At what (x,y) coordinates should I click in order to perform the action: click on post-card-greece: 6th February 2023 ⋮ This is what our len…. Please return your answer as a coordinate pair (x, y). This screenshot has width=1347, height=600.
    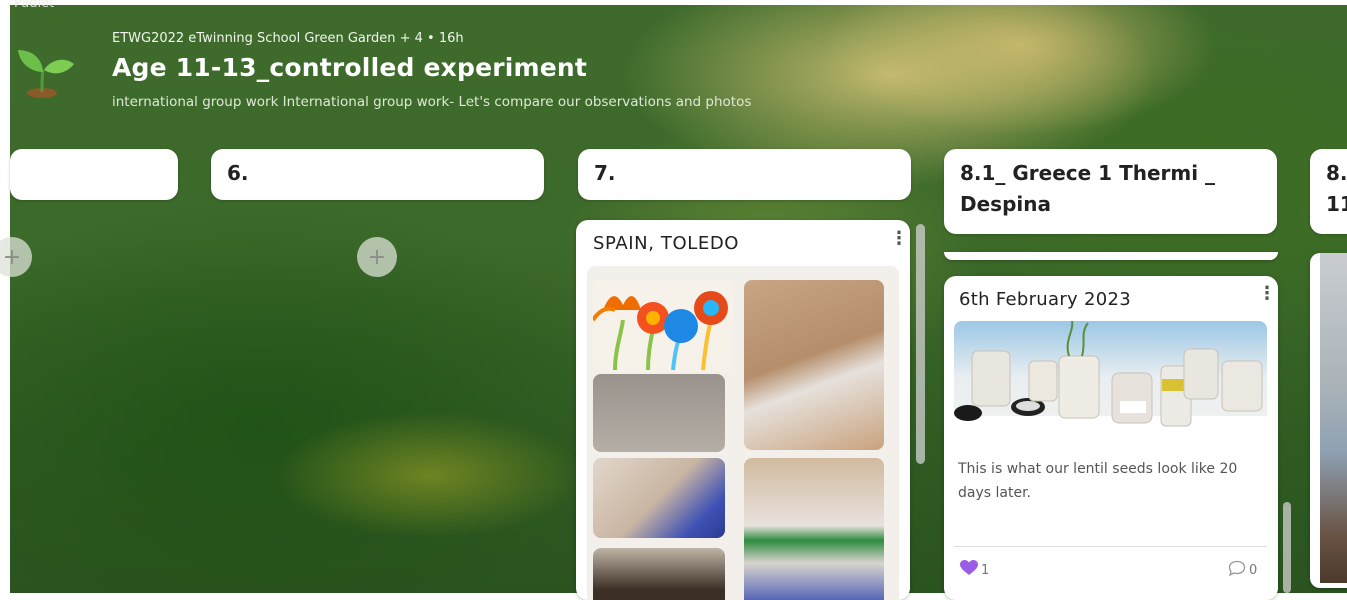
    Looking at the image, I should click on (1111, 438).